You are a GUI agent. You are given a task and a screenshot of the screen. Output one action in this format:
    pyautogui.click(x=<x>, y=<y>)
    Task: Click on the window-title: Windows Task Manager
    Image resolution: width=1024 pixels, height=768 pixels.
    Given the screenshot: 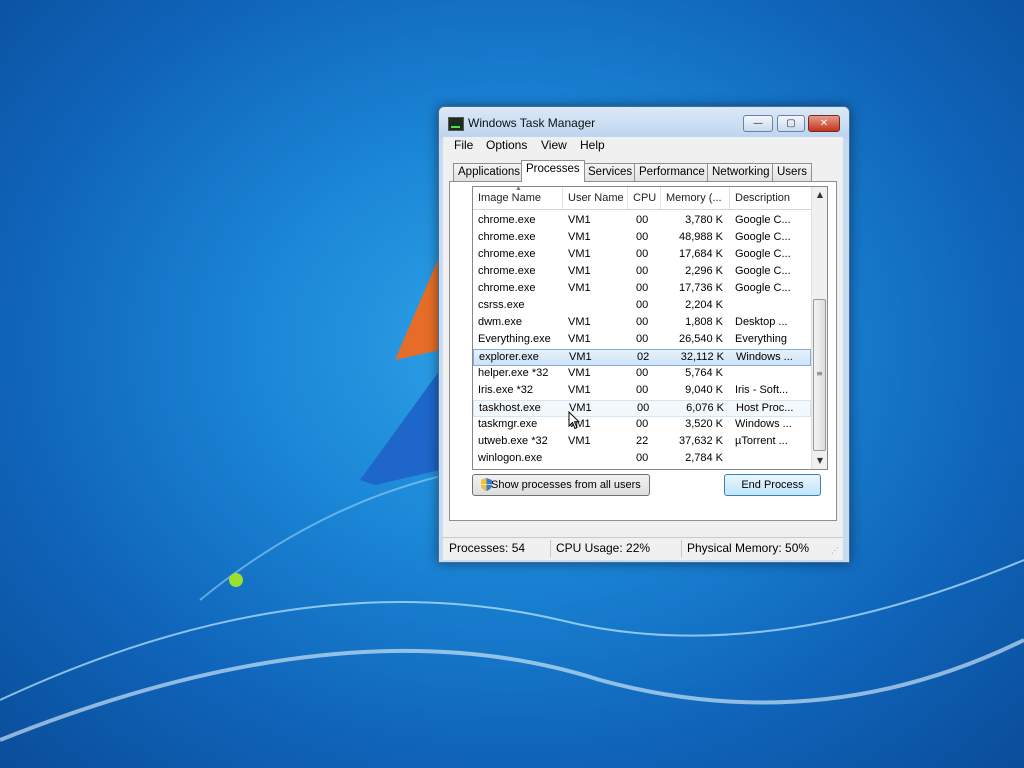 What is the action you would take?
    pyautogui.click(x=532, y=123)
    